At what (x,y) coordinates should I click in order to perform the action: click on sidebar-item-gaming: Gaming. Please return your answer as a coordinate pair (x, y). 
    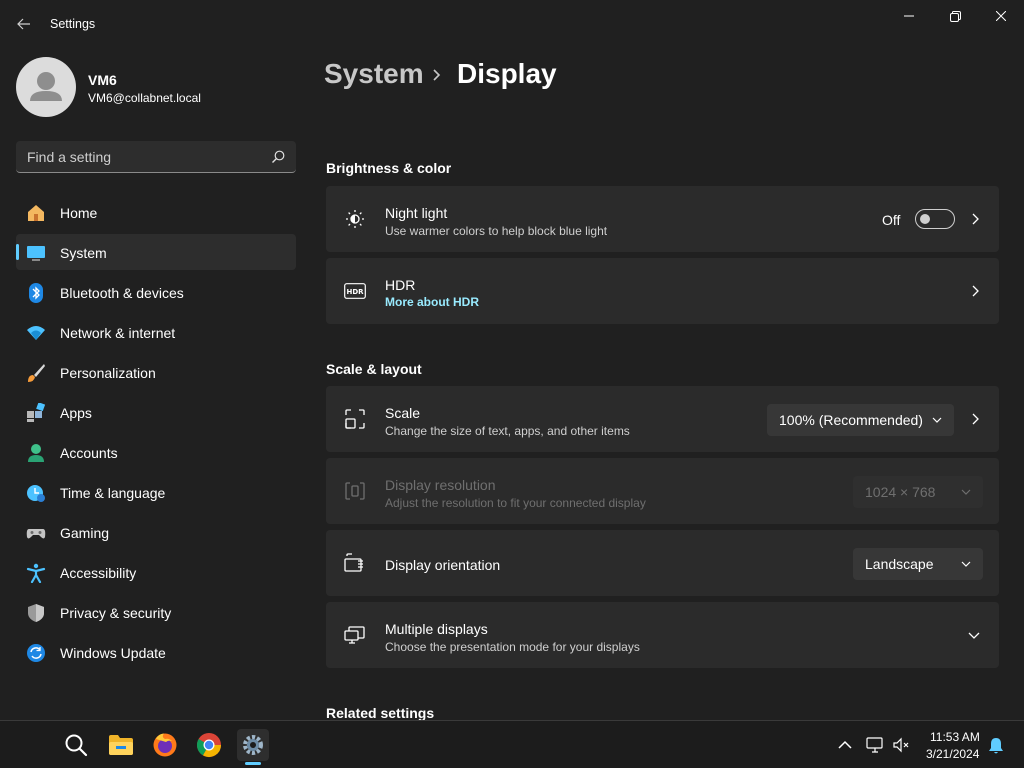
    Looking at the image, I should click on (156, 532).